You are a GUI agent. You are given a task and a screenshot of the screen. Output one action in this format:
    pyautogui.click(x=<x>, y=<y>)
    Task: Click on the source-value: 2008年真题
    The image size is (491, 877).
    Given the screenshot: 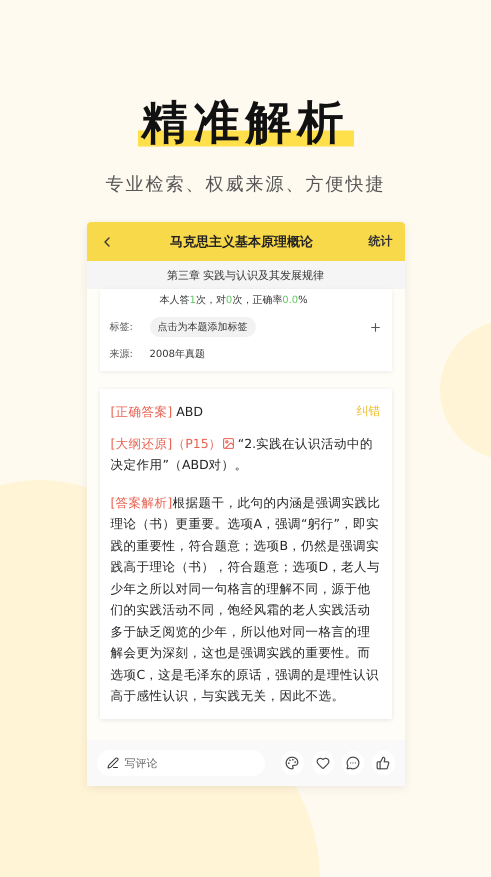 What is the action you would take?
    pyautogui.click(x=177, y=354)
    